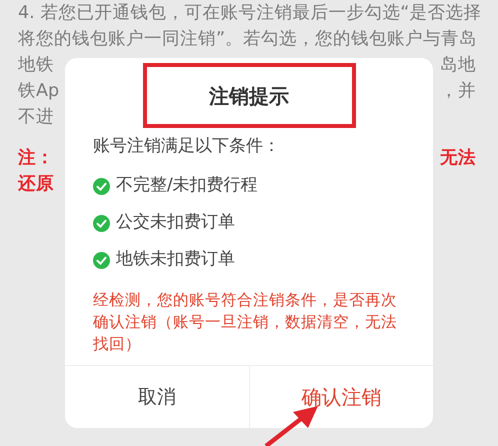  What do you see at coordinates (245, 322) in the screenshot?
I see `warning-text: 经检测，您的账号符合注销条件，是否再次确认注销（账号一旦注销，数据清空，无法找回）` at bounding box center [245, 322].